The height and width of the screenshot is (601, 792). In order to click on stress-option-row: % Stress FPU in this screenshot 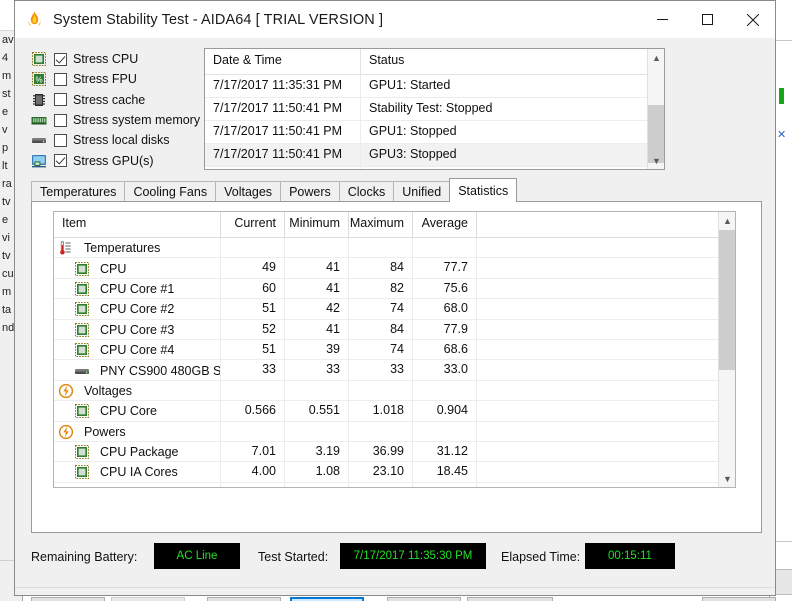, I will do `click(116, 79)`.